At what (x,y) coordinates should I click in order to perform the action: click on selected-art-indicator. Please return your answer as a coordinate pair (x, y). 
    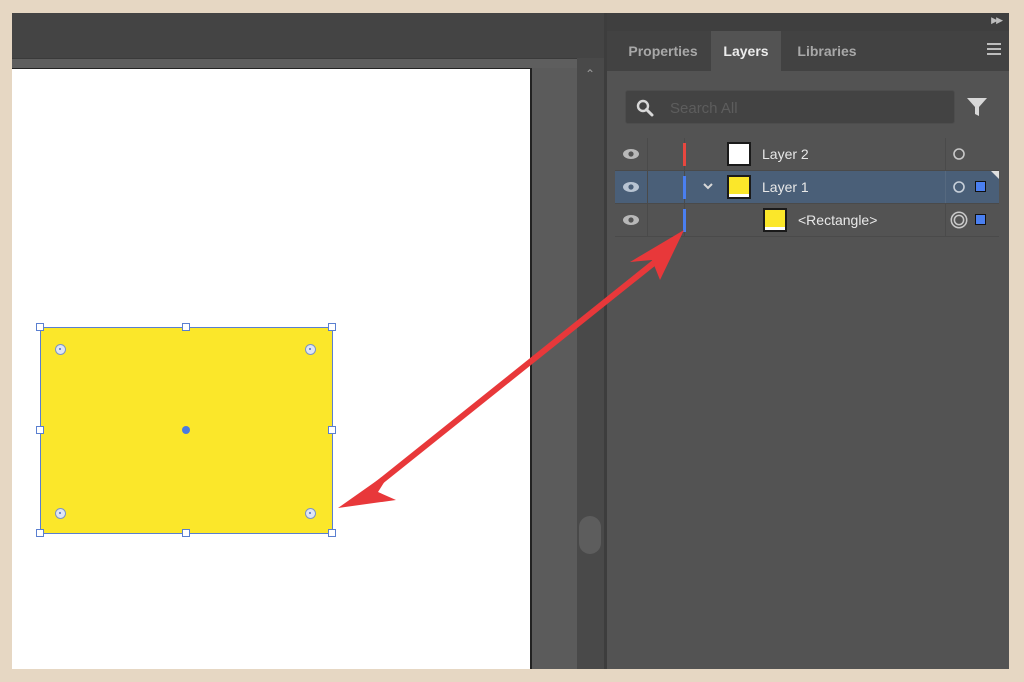
    Looking at the image, I should click on (995, 175).